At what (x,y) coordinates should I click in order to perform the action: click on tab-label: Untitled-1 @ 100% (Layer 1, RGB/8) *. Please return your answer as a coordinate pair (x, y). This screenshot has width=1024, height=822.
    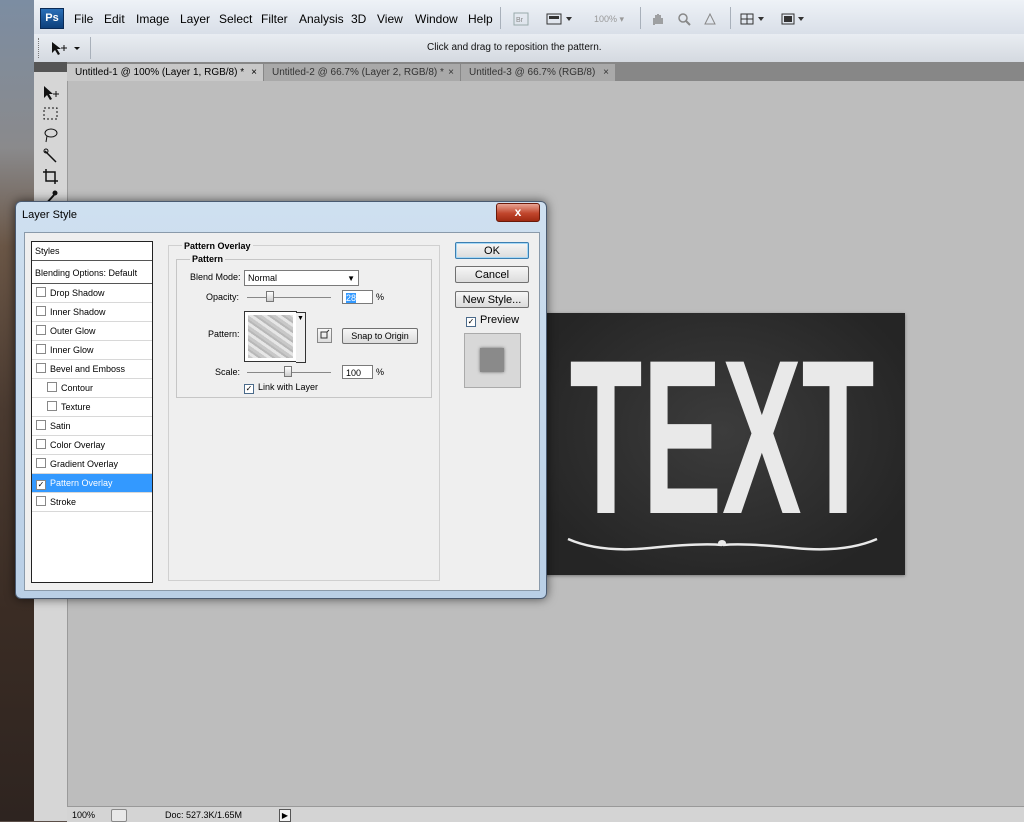
    Looking at the image, I should click on (160, 72).